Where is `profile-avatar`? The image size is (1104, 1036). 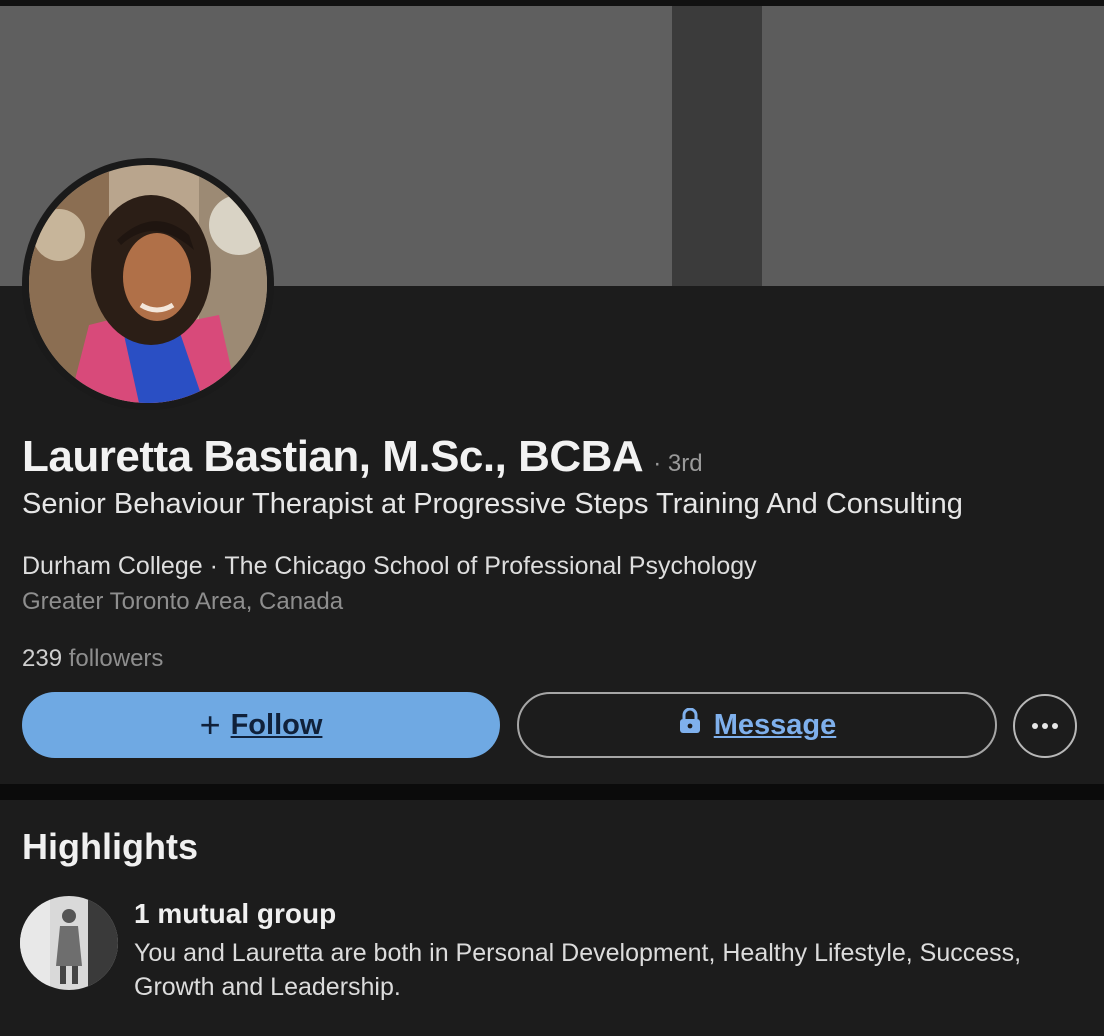 profile-avatar is located at coordinates (148, 284).